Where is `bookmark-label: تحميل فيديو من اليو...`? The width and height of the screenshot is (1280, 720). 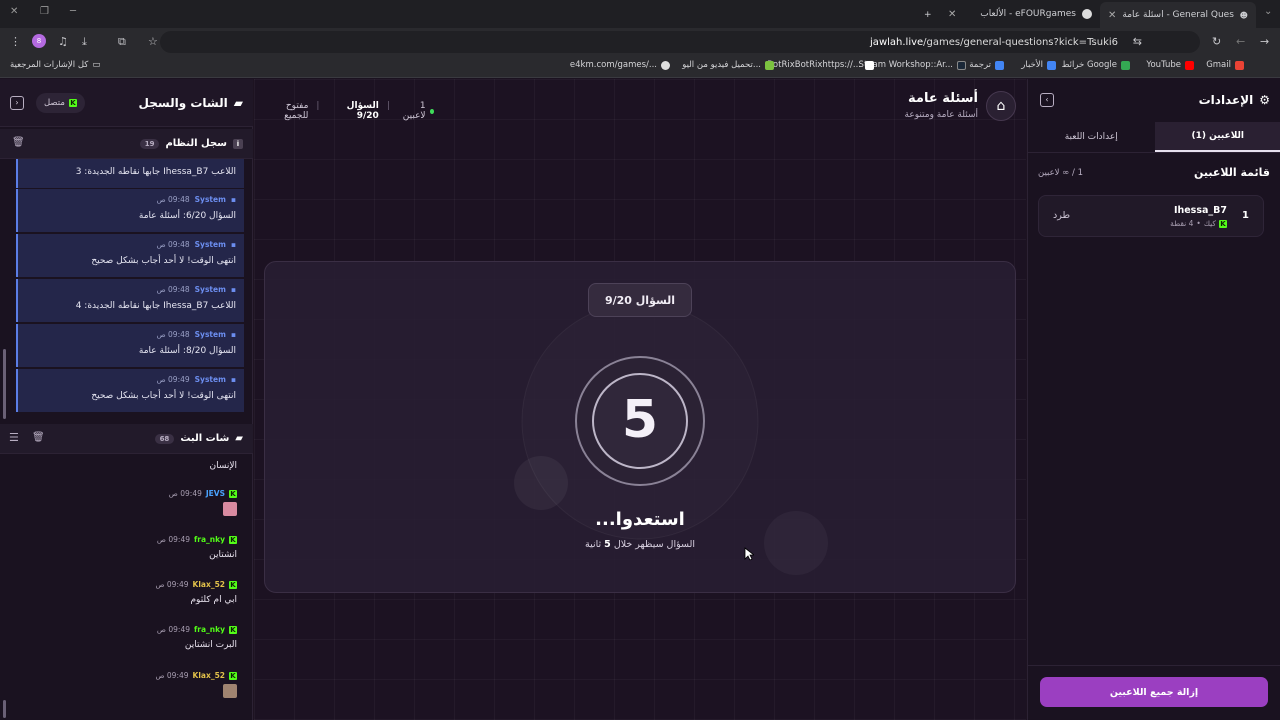
bookmark-label: تحميل فيديو من اليو... is located at coordinates (721, 65).